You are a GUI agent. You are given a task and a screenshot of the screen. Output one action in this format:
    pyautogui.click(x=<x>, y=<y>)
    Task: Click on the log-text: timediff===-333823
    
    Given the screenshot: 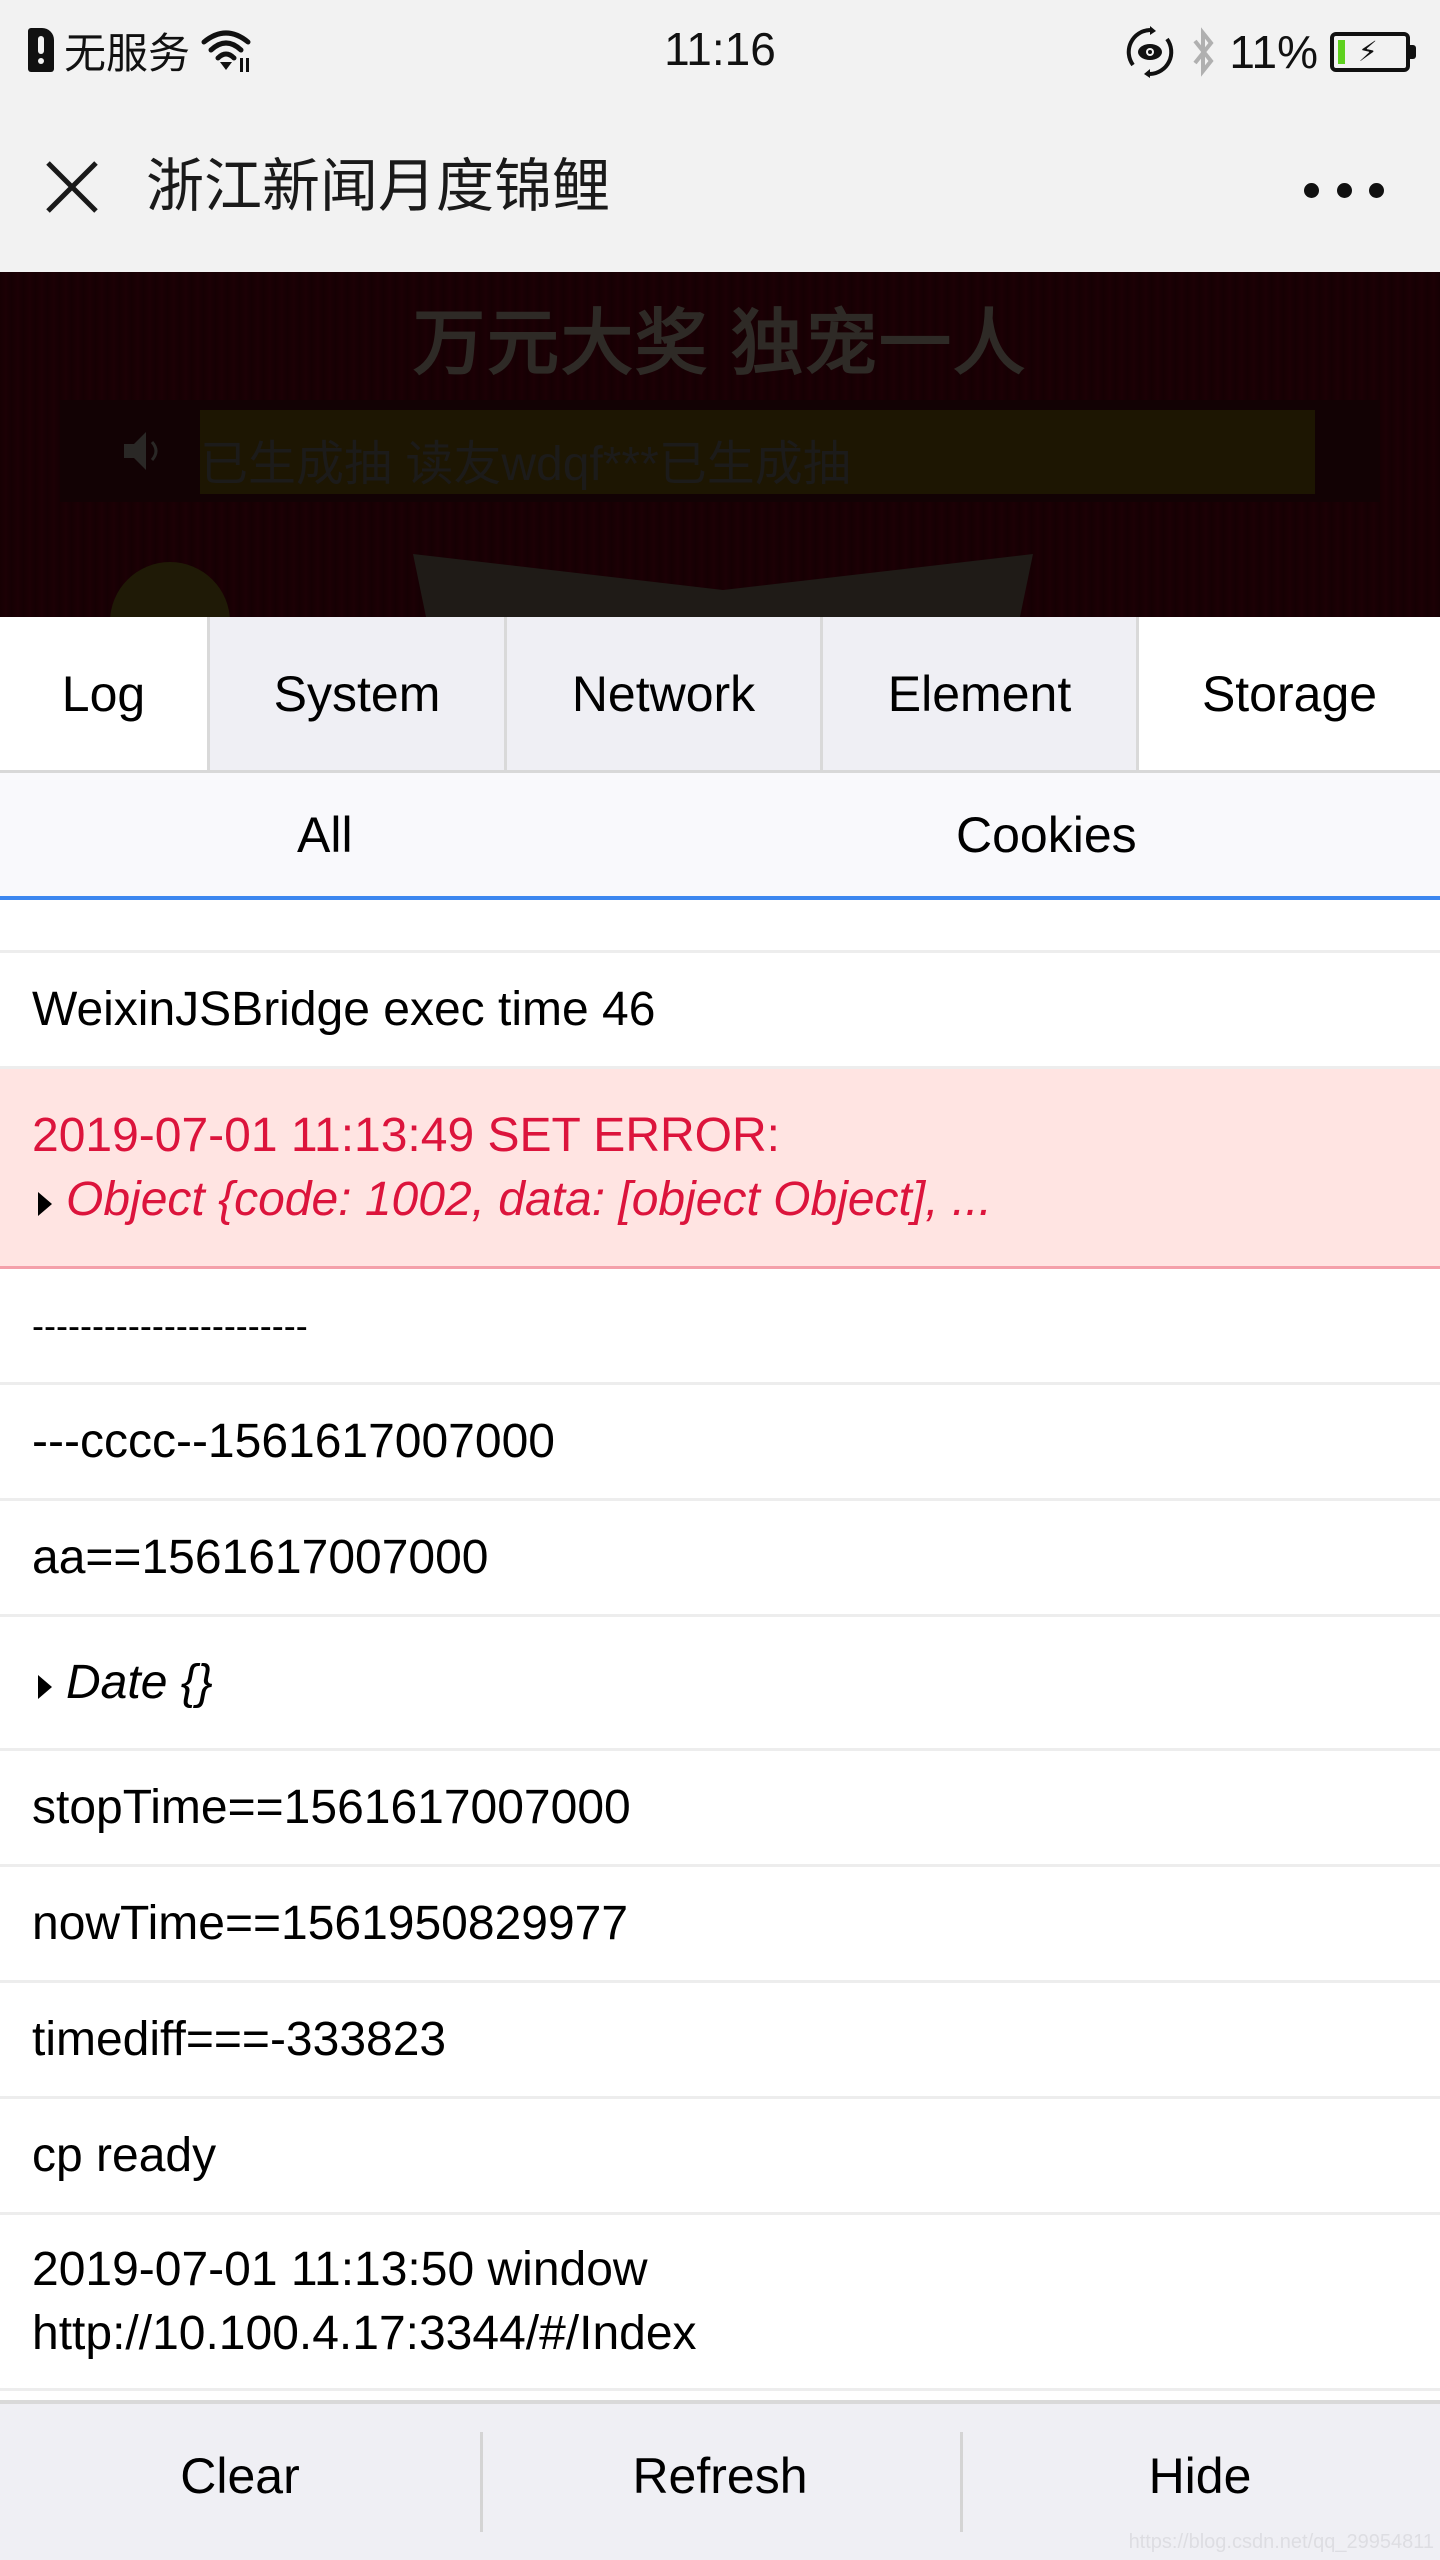 What is the action you would take?
    pyautogui.click(x=239, y=2039)
    